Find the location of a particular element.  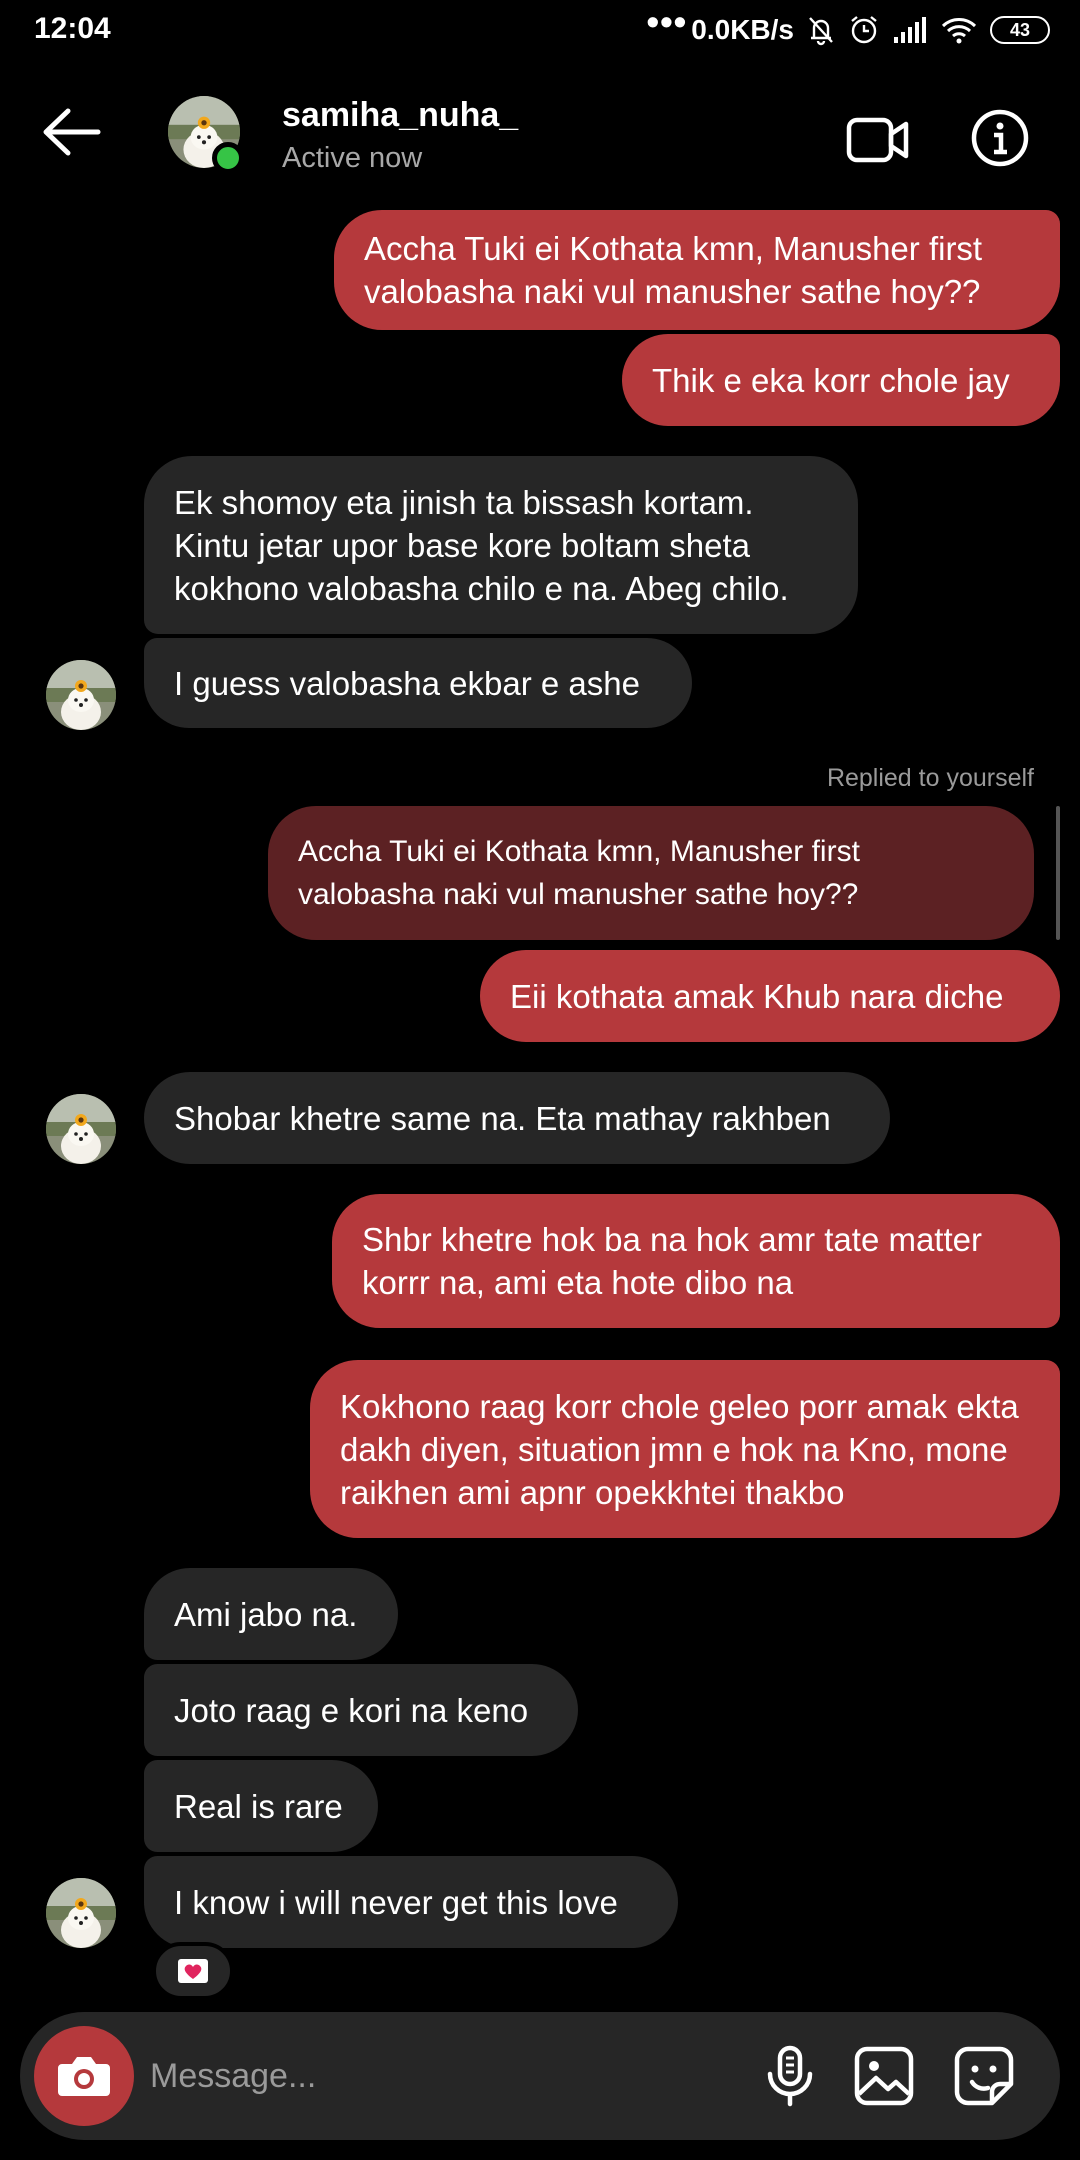

message-reaction is located at coordinates (193, 1971).